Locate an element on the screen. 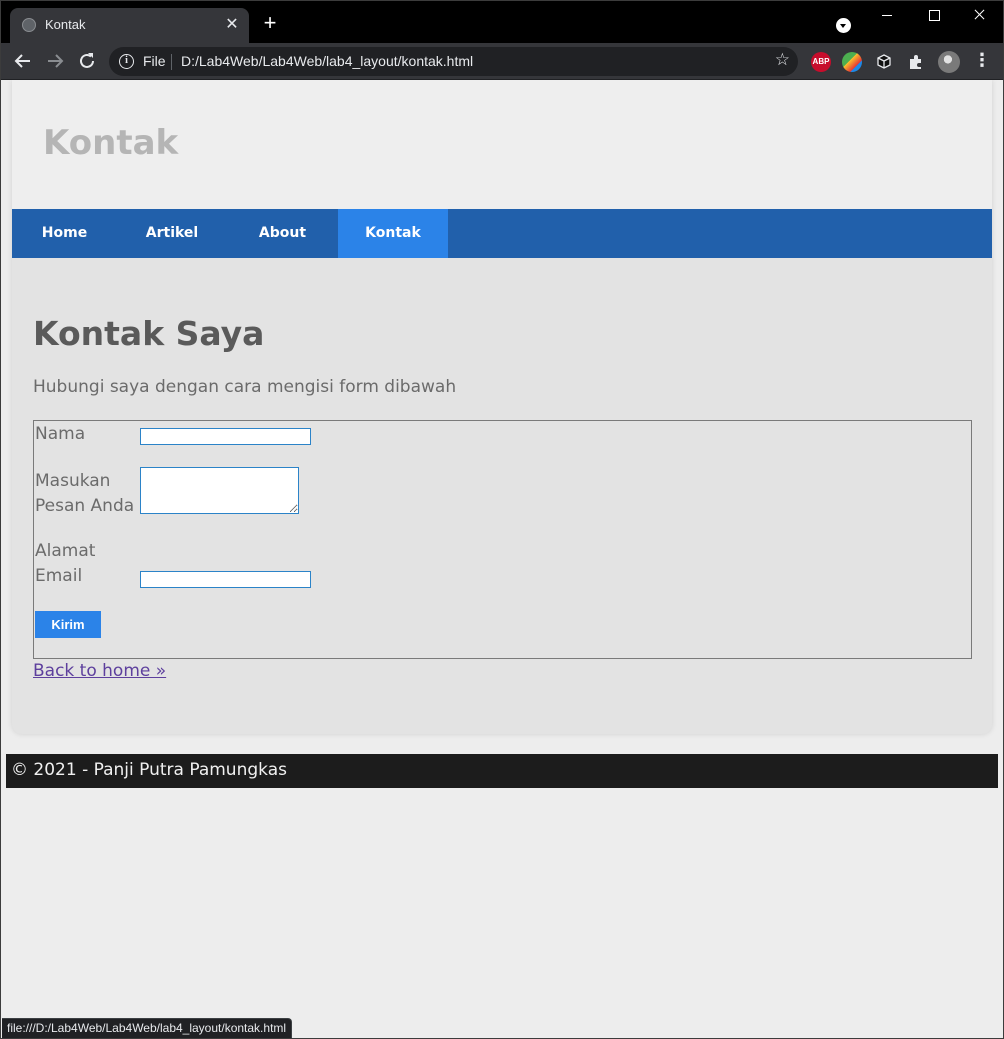  info-icon: i is located at coordinates (126, 61).